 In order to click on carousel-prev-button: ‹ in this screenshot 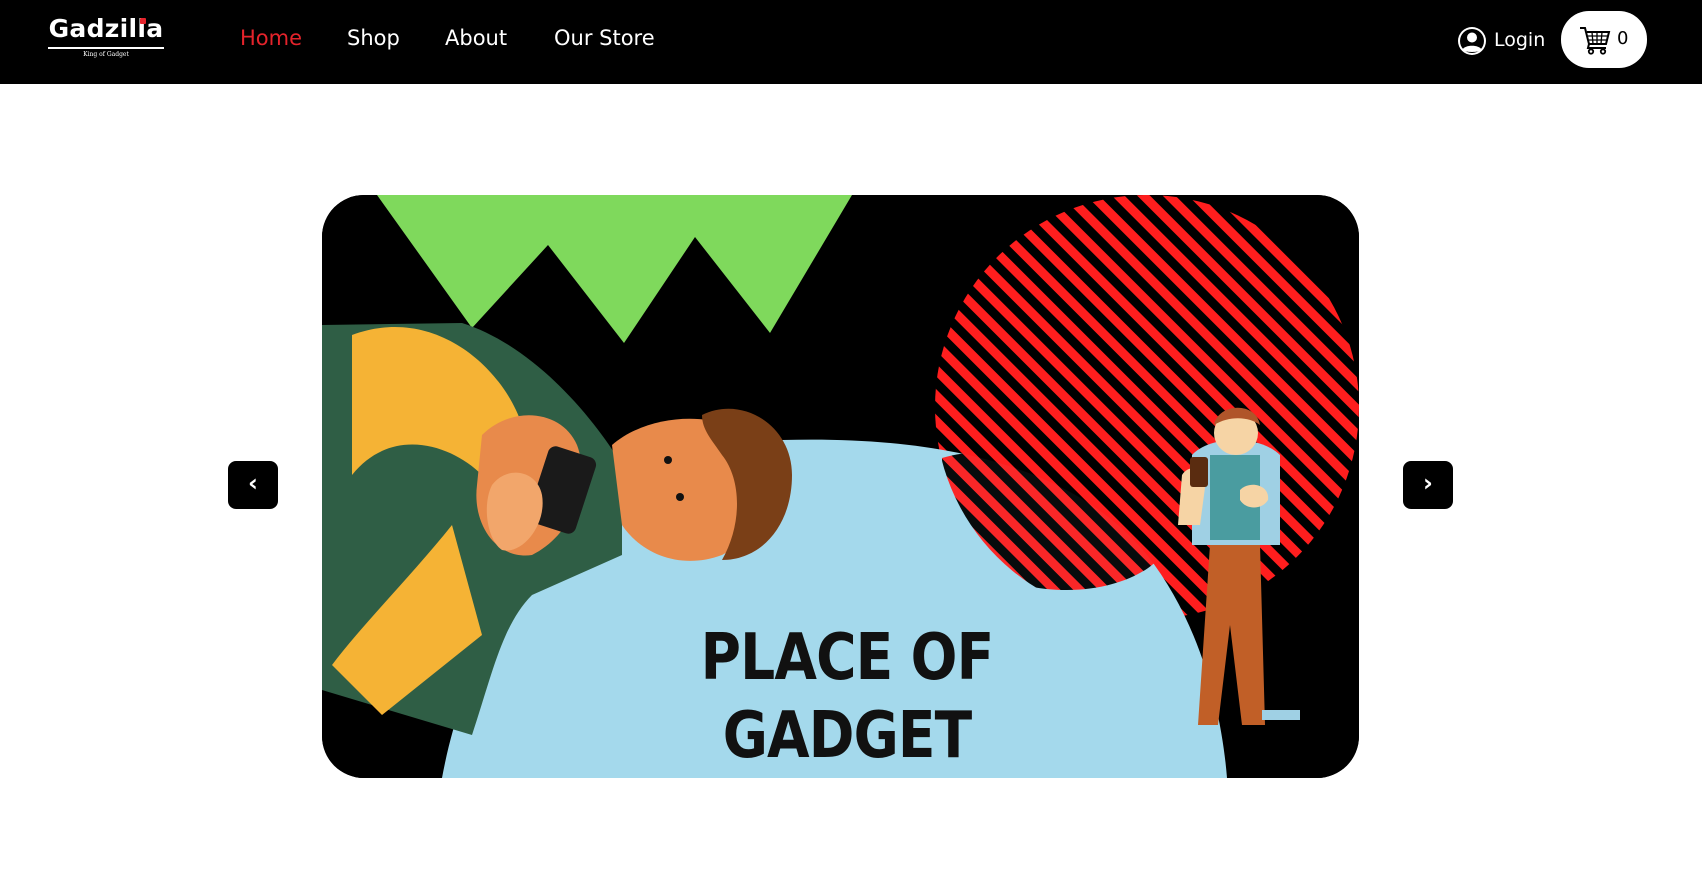, I will do `click(253, 485)`.